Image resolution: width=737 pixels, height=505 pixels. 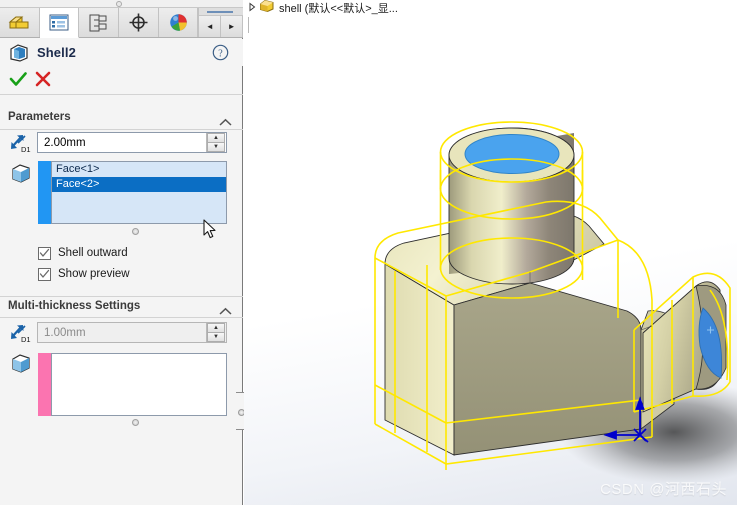 I want to click on csdn-watermark: CSDN @河西石头, so click(x=663, y=489).